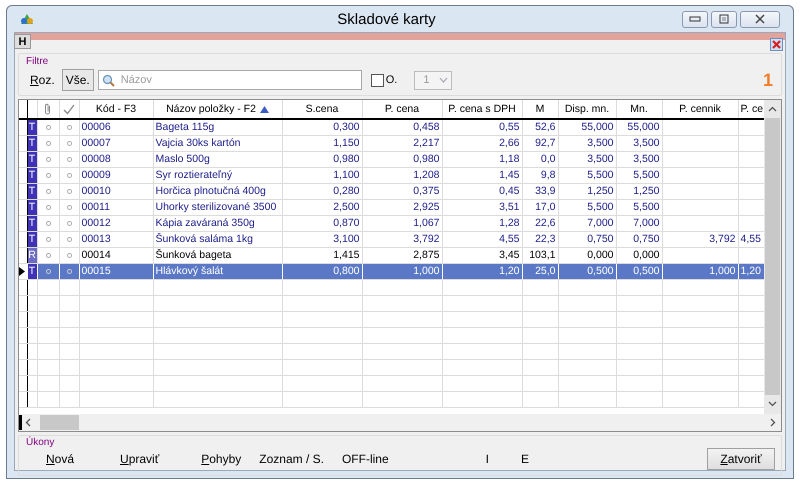  I want to click on column-header: S.cena, so click(322, 109).